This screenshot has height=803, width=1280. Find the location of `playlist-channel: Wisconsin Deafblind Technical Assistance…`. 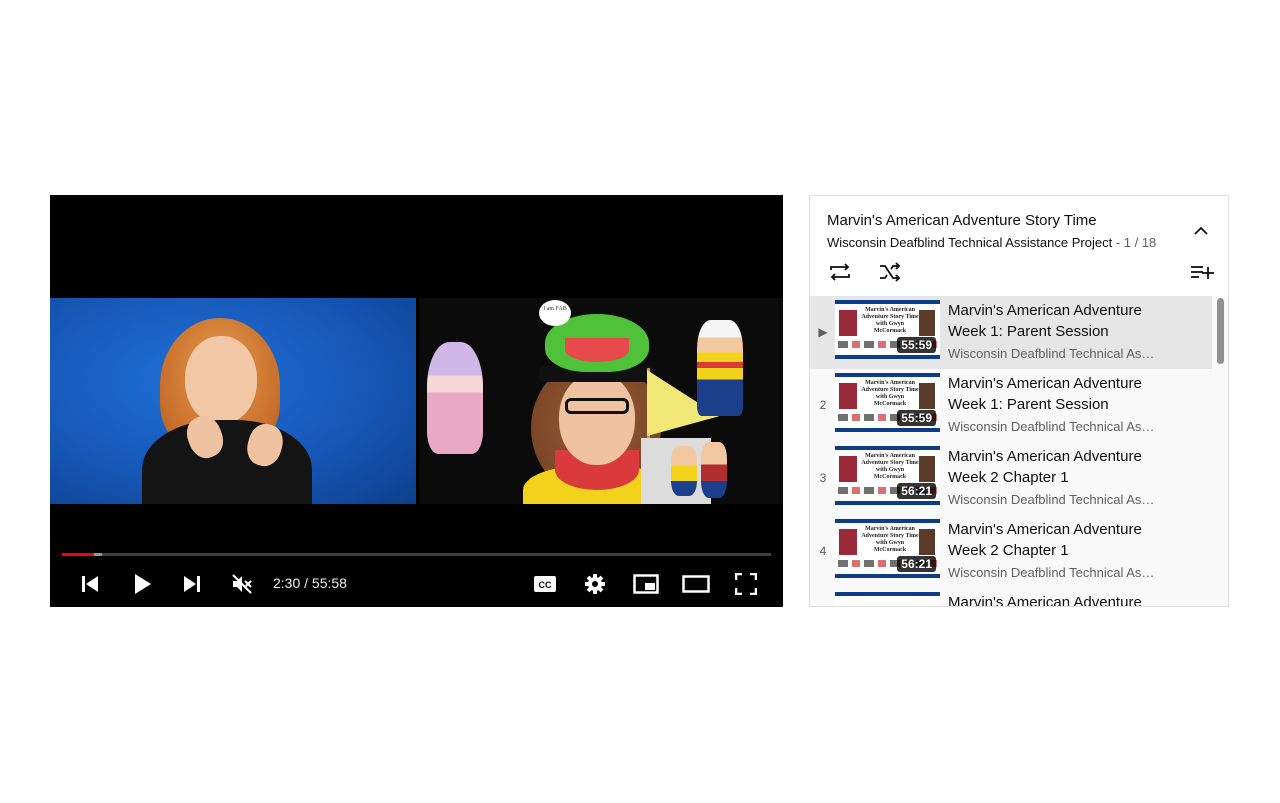

playlist-channel: Wisconsin Deafblind Technical Assistance… is located at coordinates (969, 242).